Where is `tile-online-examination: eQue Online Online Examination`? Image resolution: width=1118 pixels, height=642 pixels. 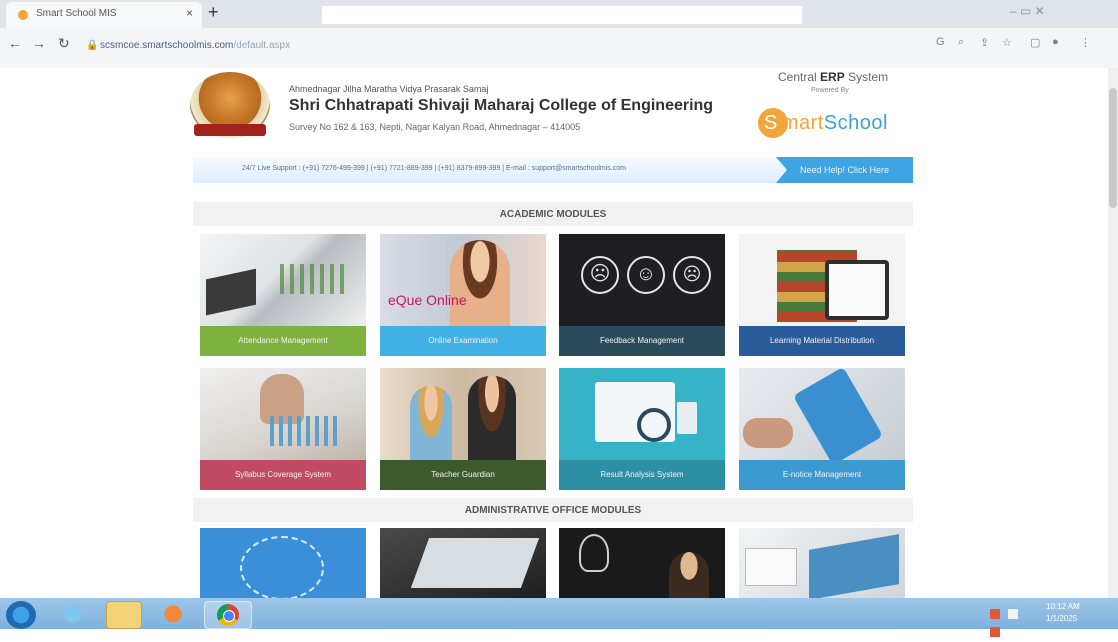
tile-online-examination: eQue Online Online Examination is located at coordinates (463, 295).